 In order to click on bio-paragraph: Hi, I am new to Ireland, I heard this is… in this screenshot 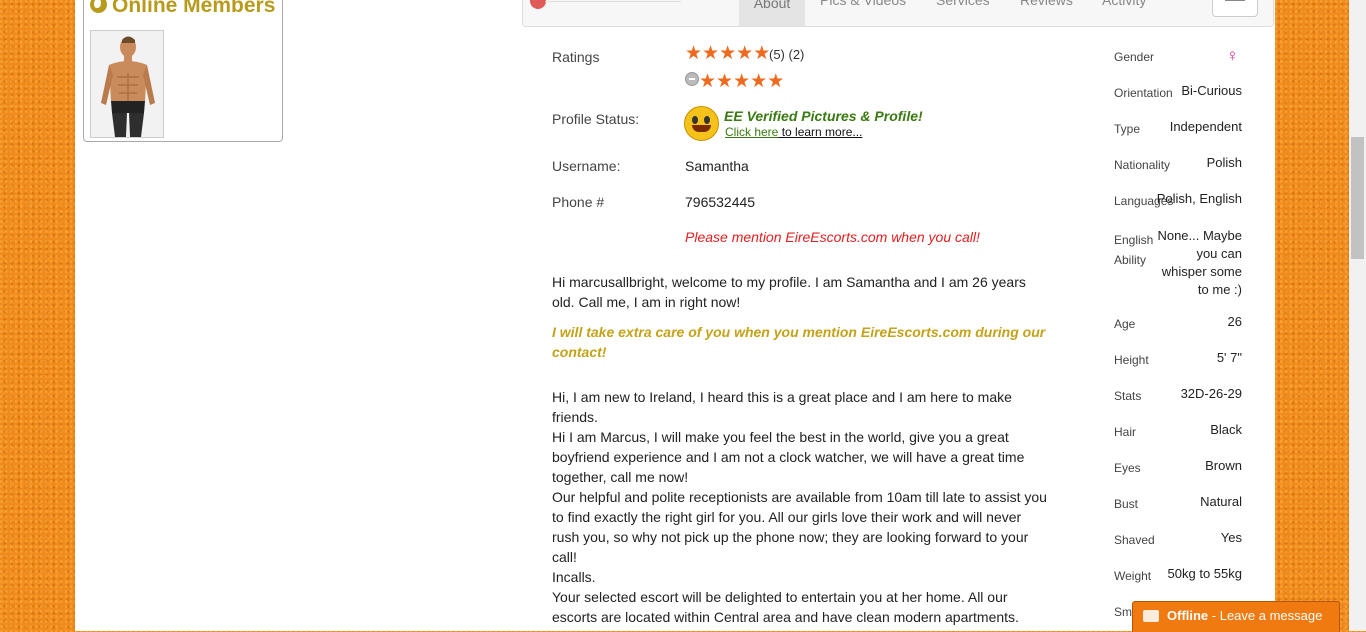, I will do `click(782, 407)`.